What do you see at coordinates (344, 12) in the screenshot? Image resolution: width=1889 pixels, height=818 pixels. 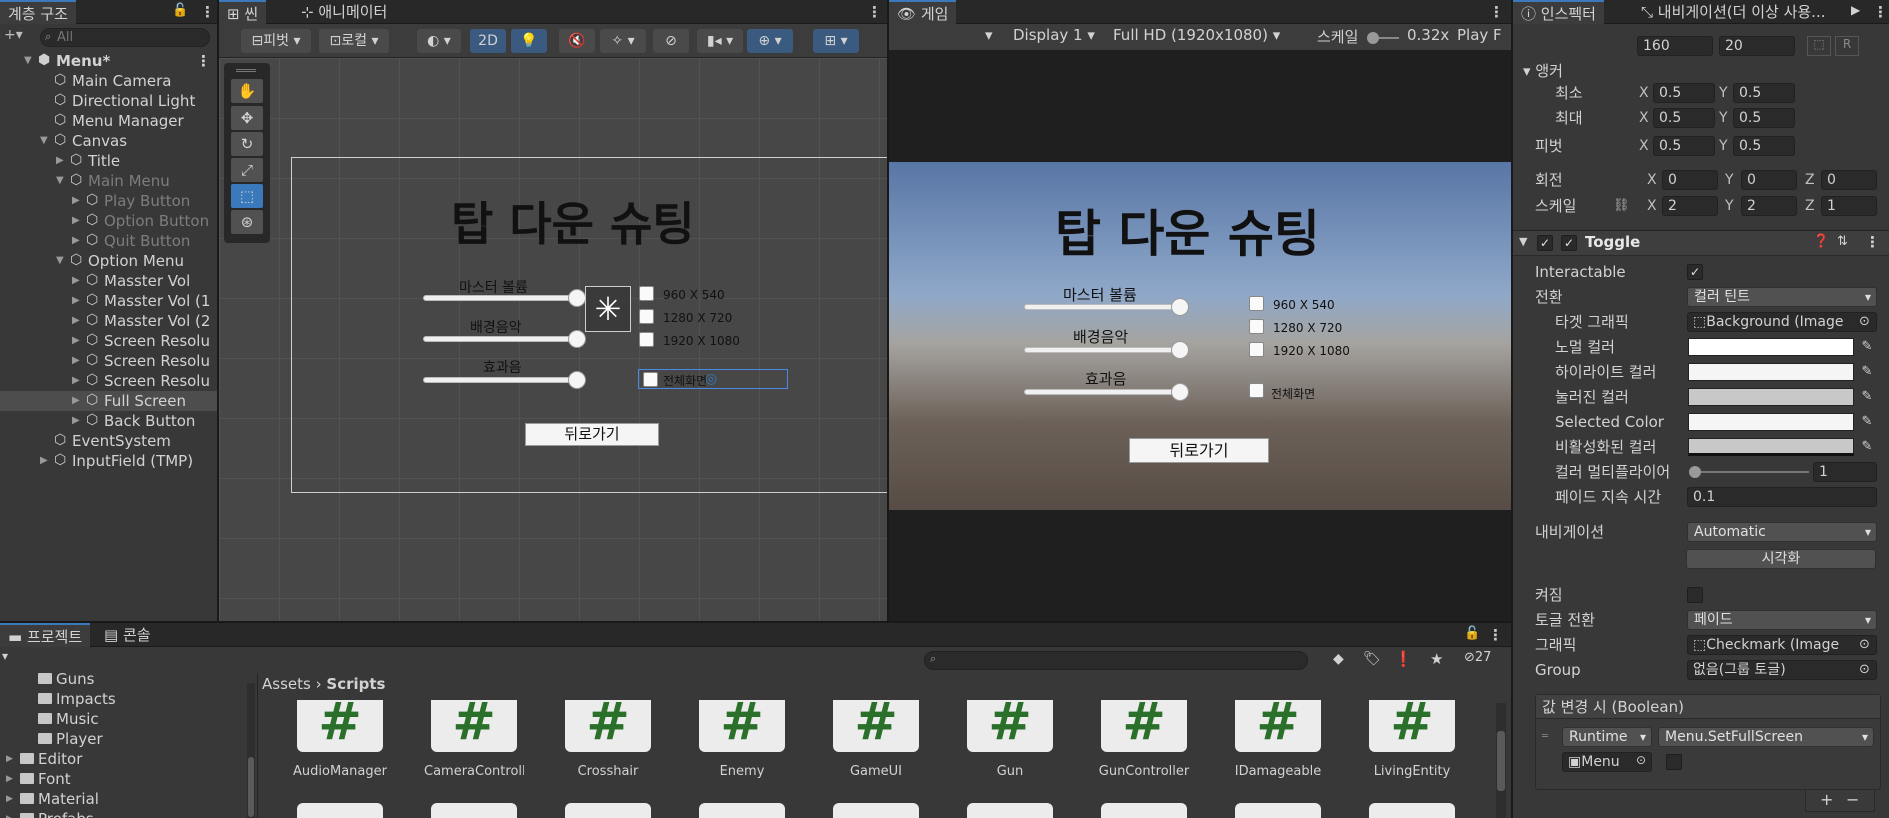 I see `tab-animator: ⊹ 애니메이터` at bounding box center [344, 12].